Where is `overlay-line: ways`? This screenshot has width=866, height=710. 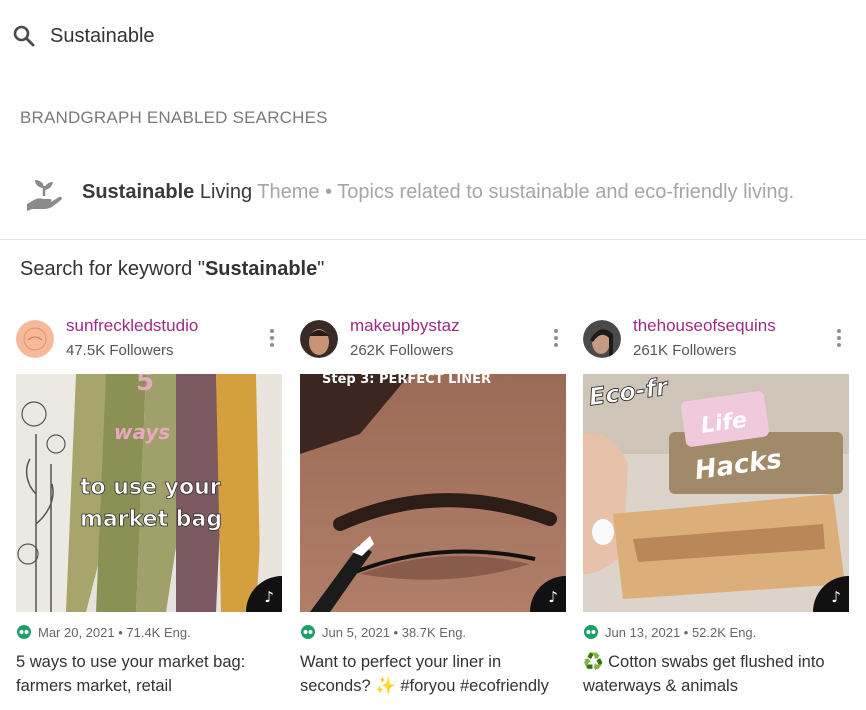
overlay-line: ways is located at coordinates (142, 432).